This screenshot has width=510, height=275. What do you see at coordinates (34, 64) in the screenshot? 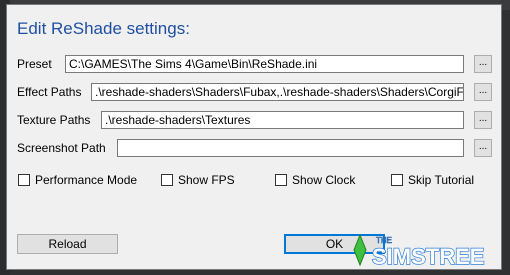
I see `preset-label: Preset` at bounding box center [34, 64].